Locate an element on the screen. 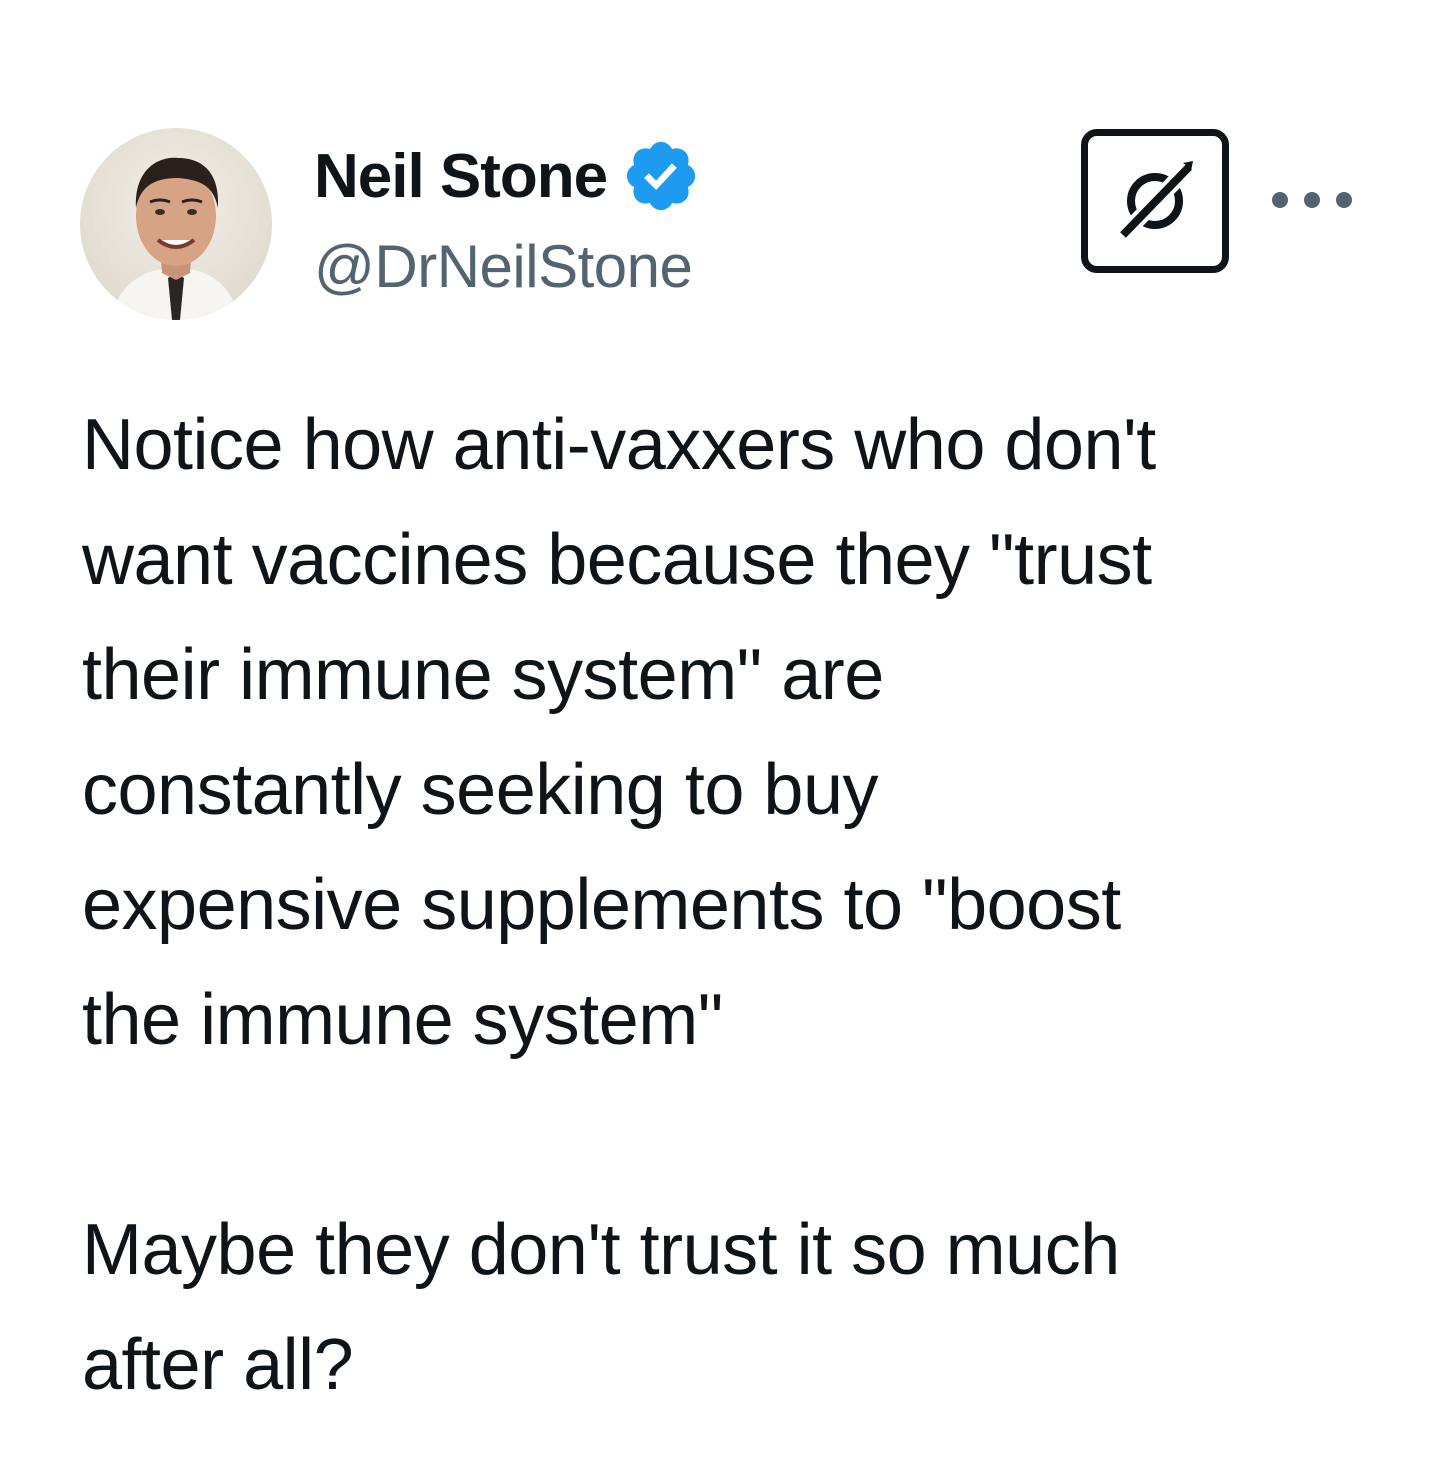 The image size is (1440, 1473). grok-button is located at coordinates (1155, 201).